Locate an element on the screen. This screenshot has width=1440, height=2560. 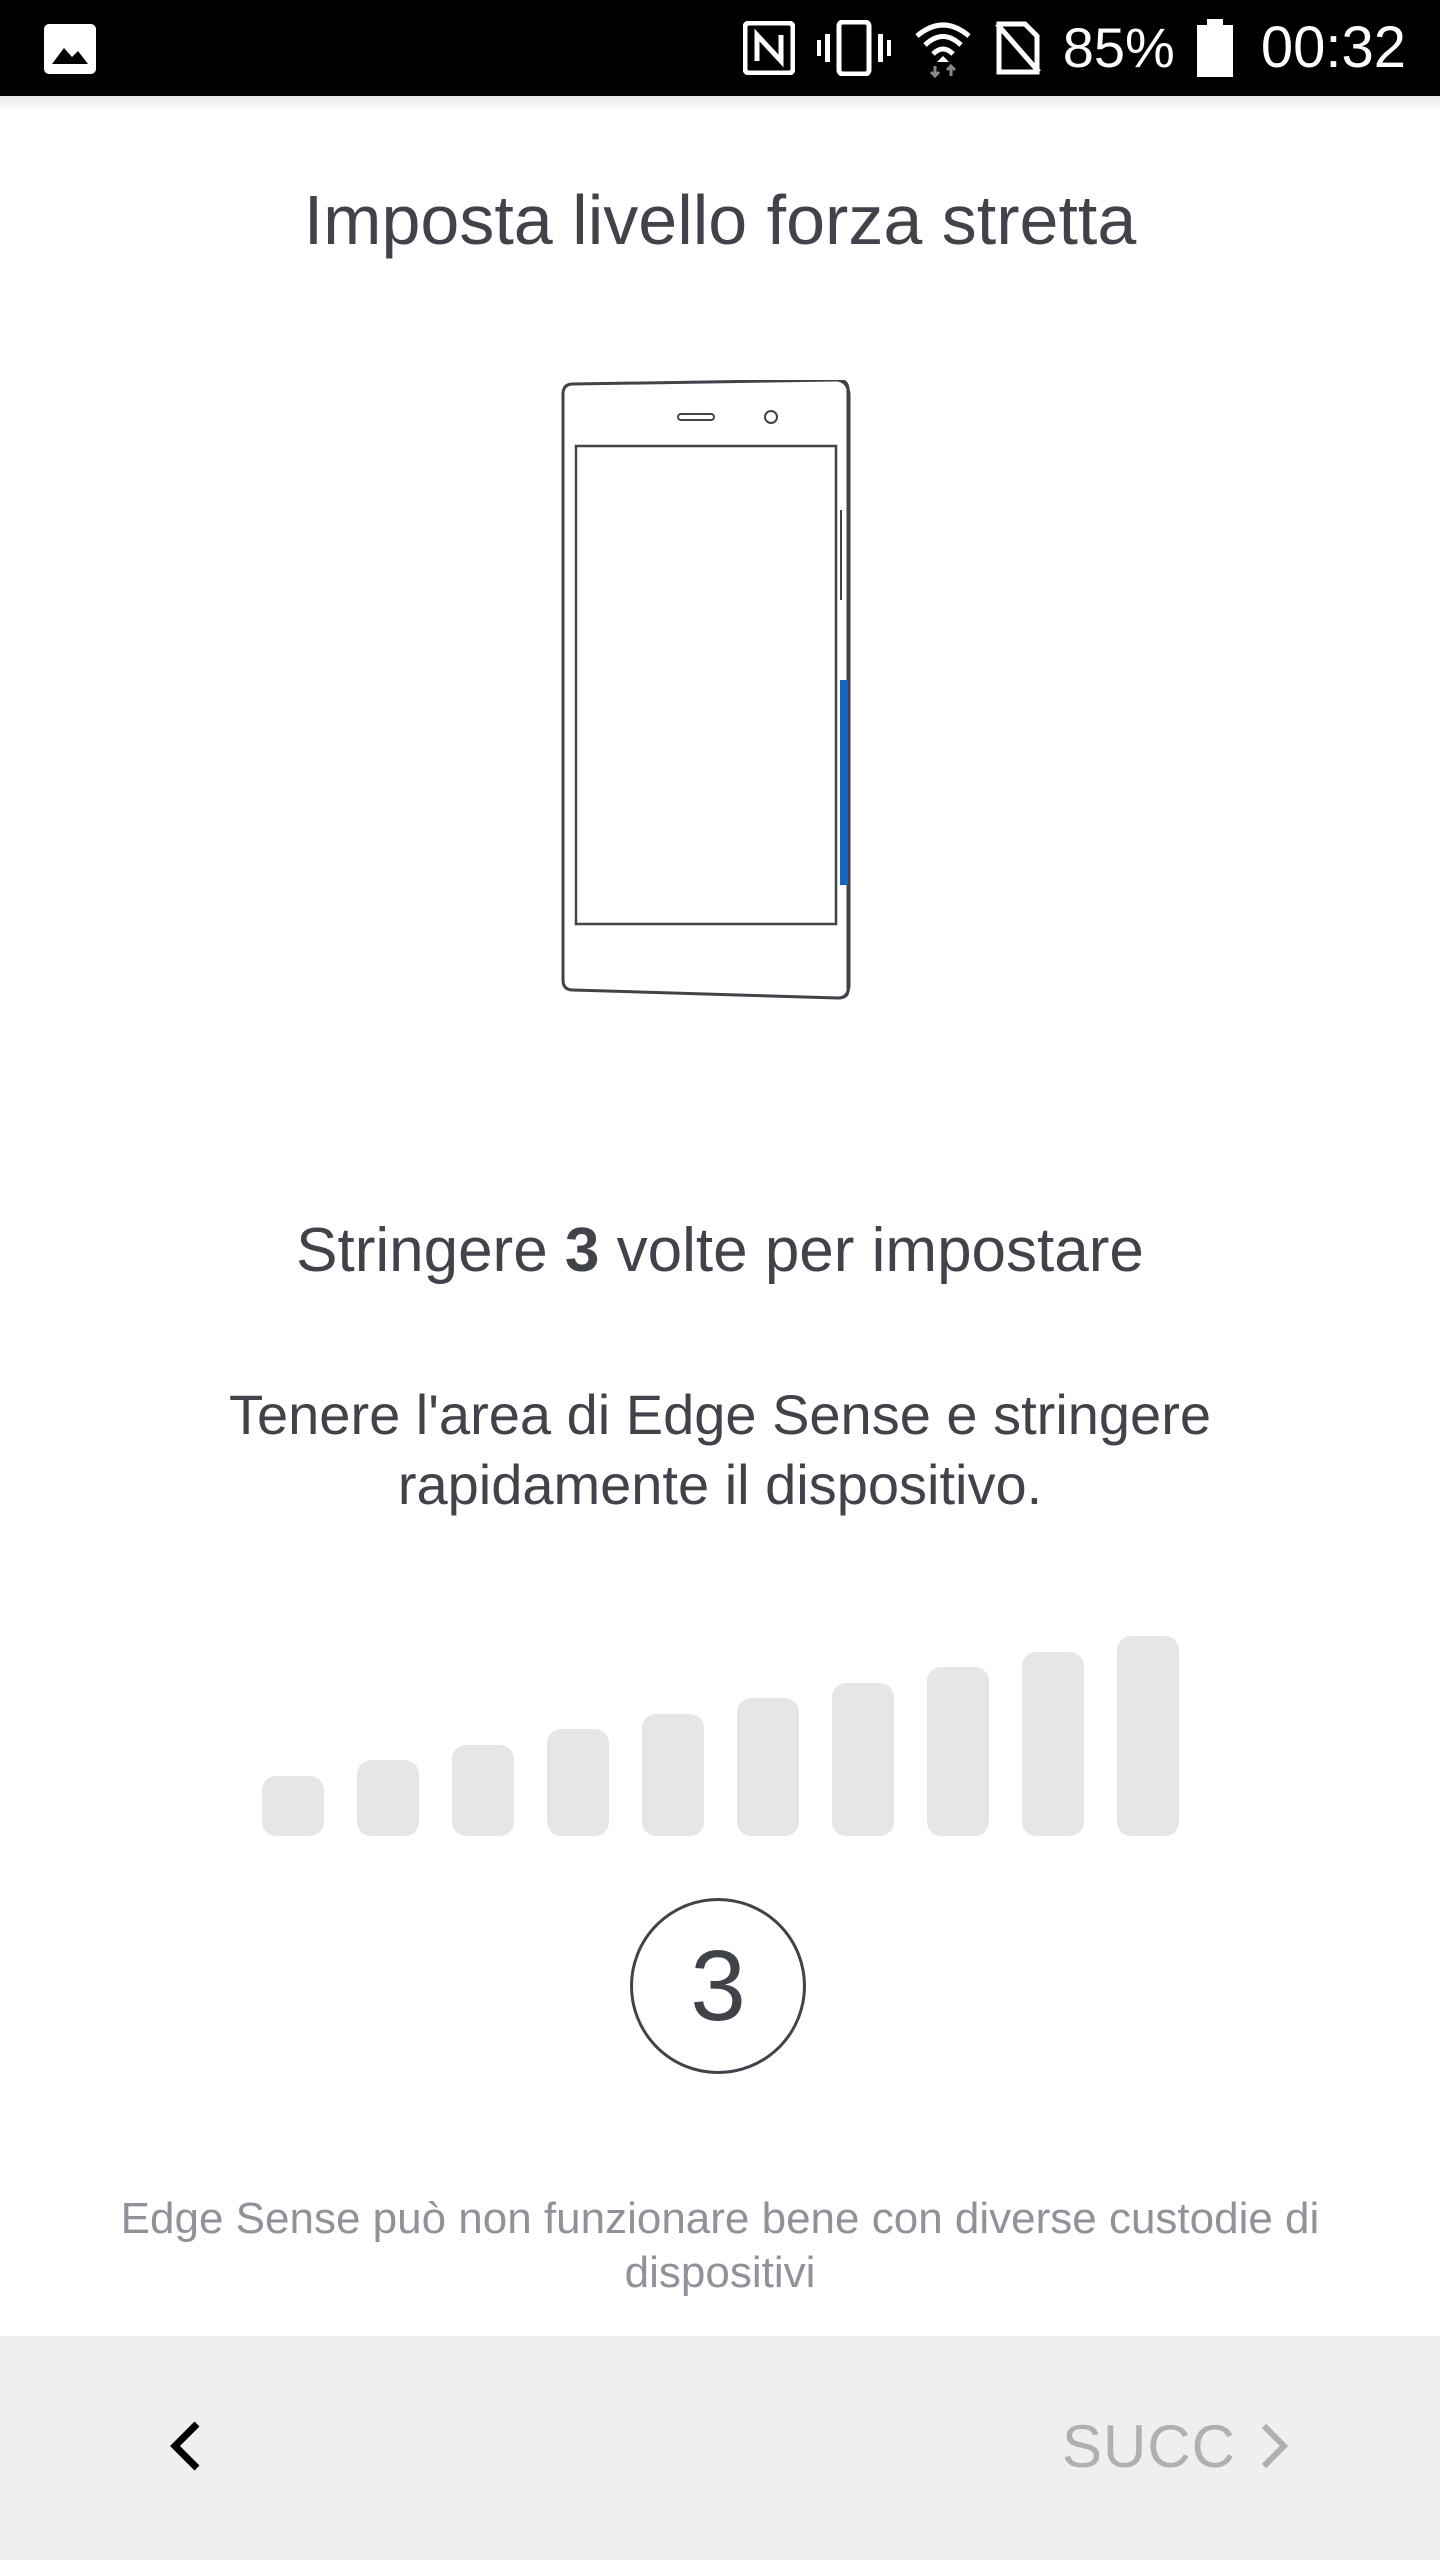
battery-percentage: 85% is located at coordinates (1118, 47).